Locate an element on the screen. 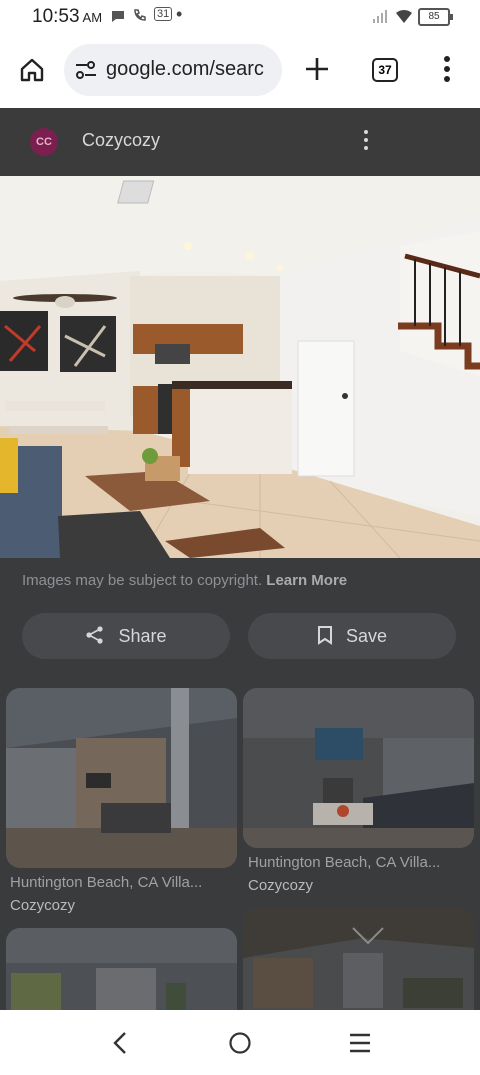  recents-icon is located at coordinates (360, 1045).